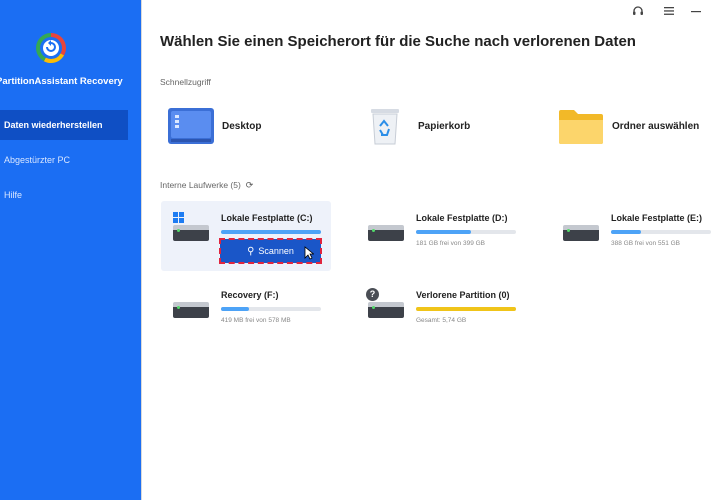  I want to click on question-mark-icon: ?, so click(372, 294).